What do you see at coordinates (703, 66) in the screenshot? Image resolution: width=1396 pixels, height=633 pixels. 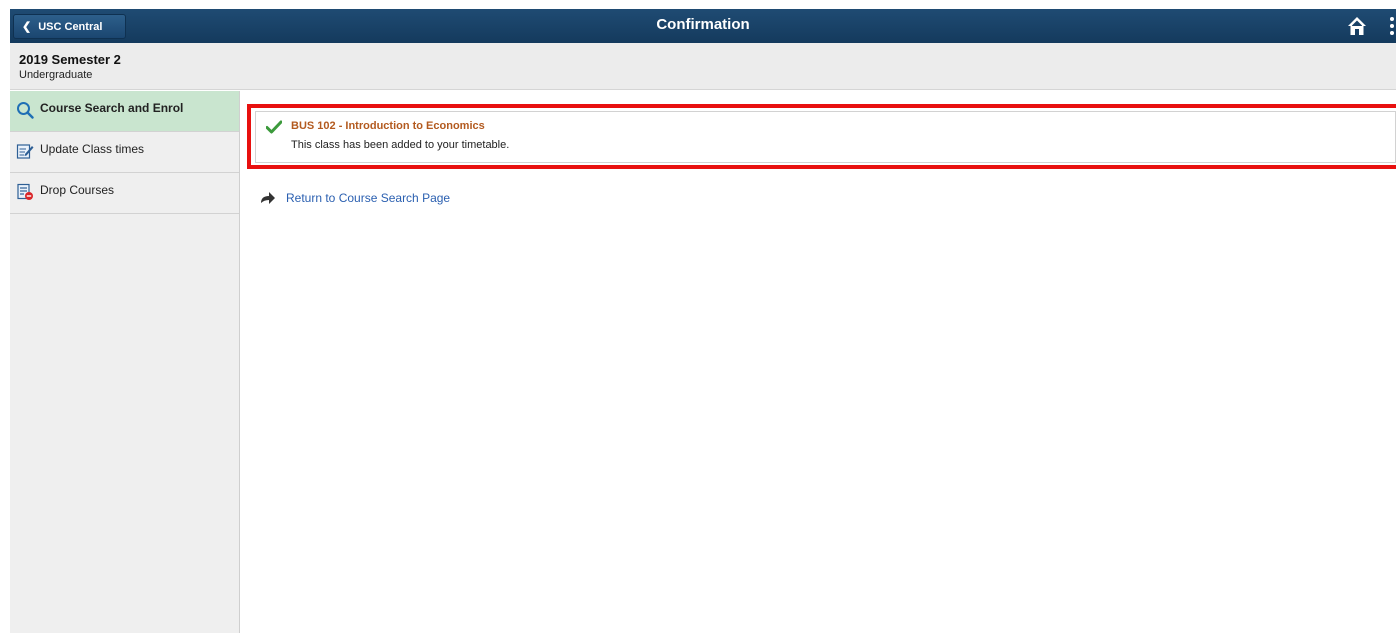 I see `term-header: 2019 Semester 2 Undergraduate` at bounding box center [703, 66].